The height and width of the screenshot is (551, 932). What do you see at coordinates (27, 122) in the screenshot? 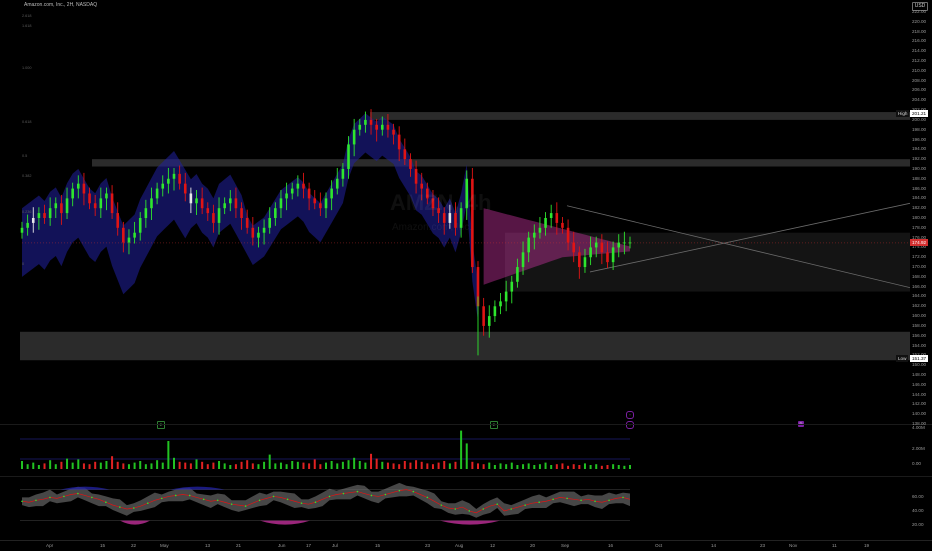
I see `scale-label: 0.618` at bounding box center [27, 122].